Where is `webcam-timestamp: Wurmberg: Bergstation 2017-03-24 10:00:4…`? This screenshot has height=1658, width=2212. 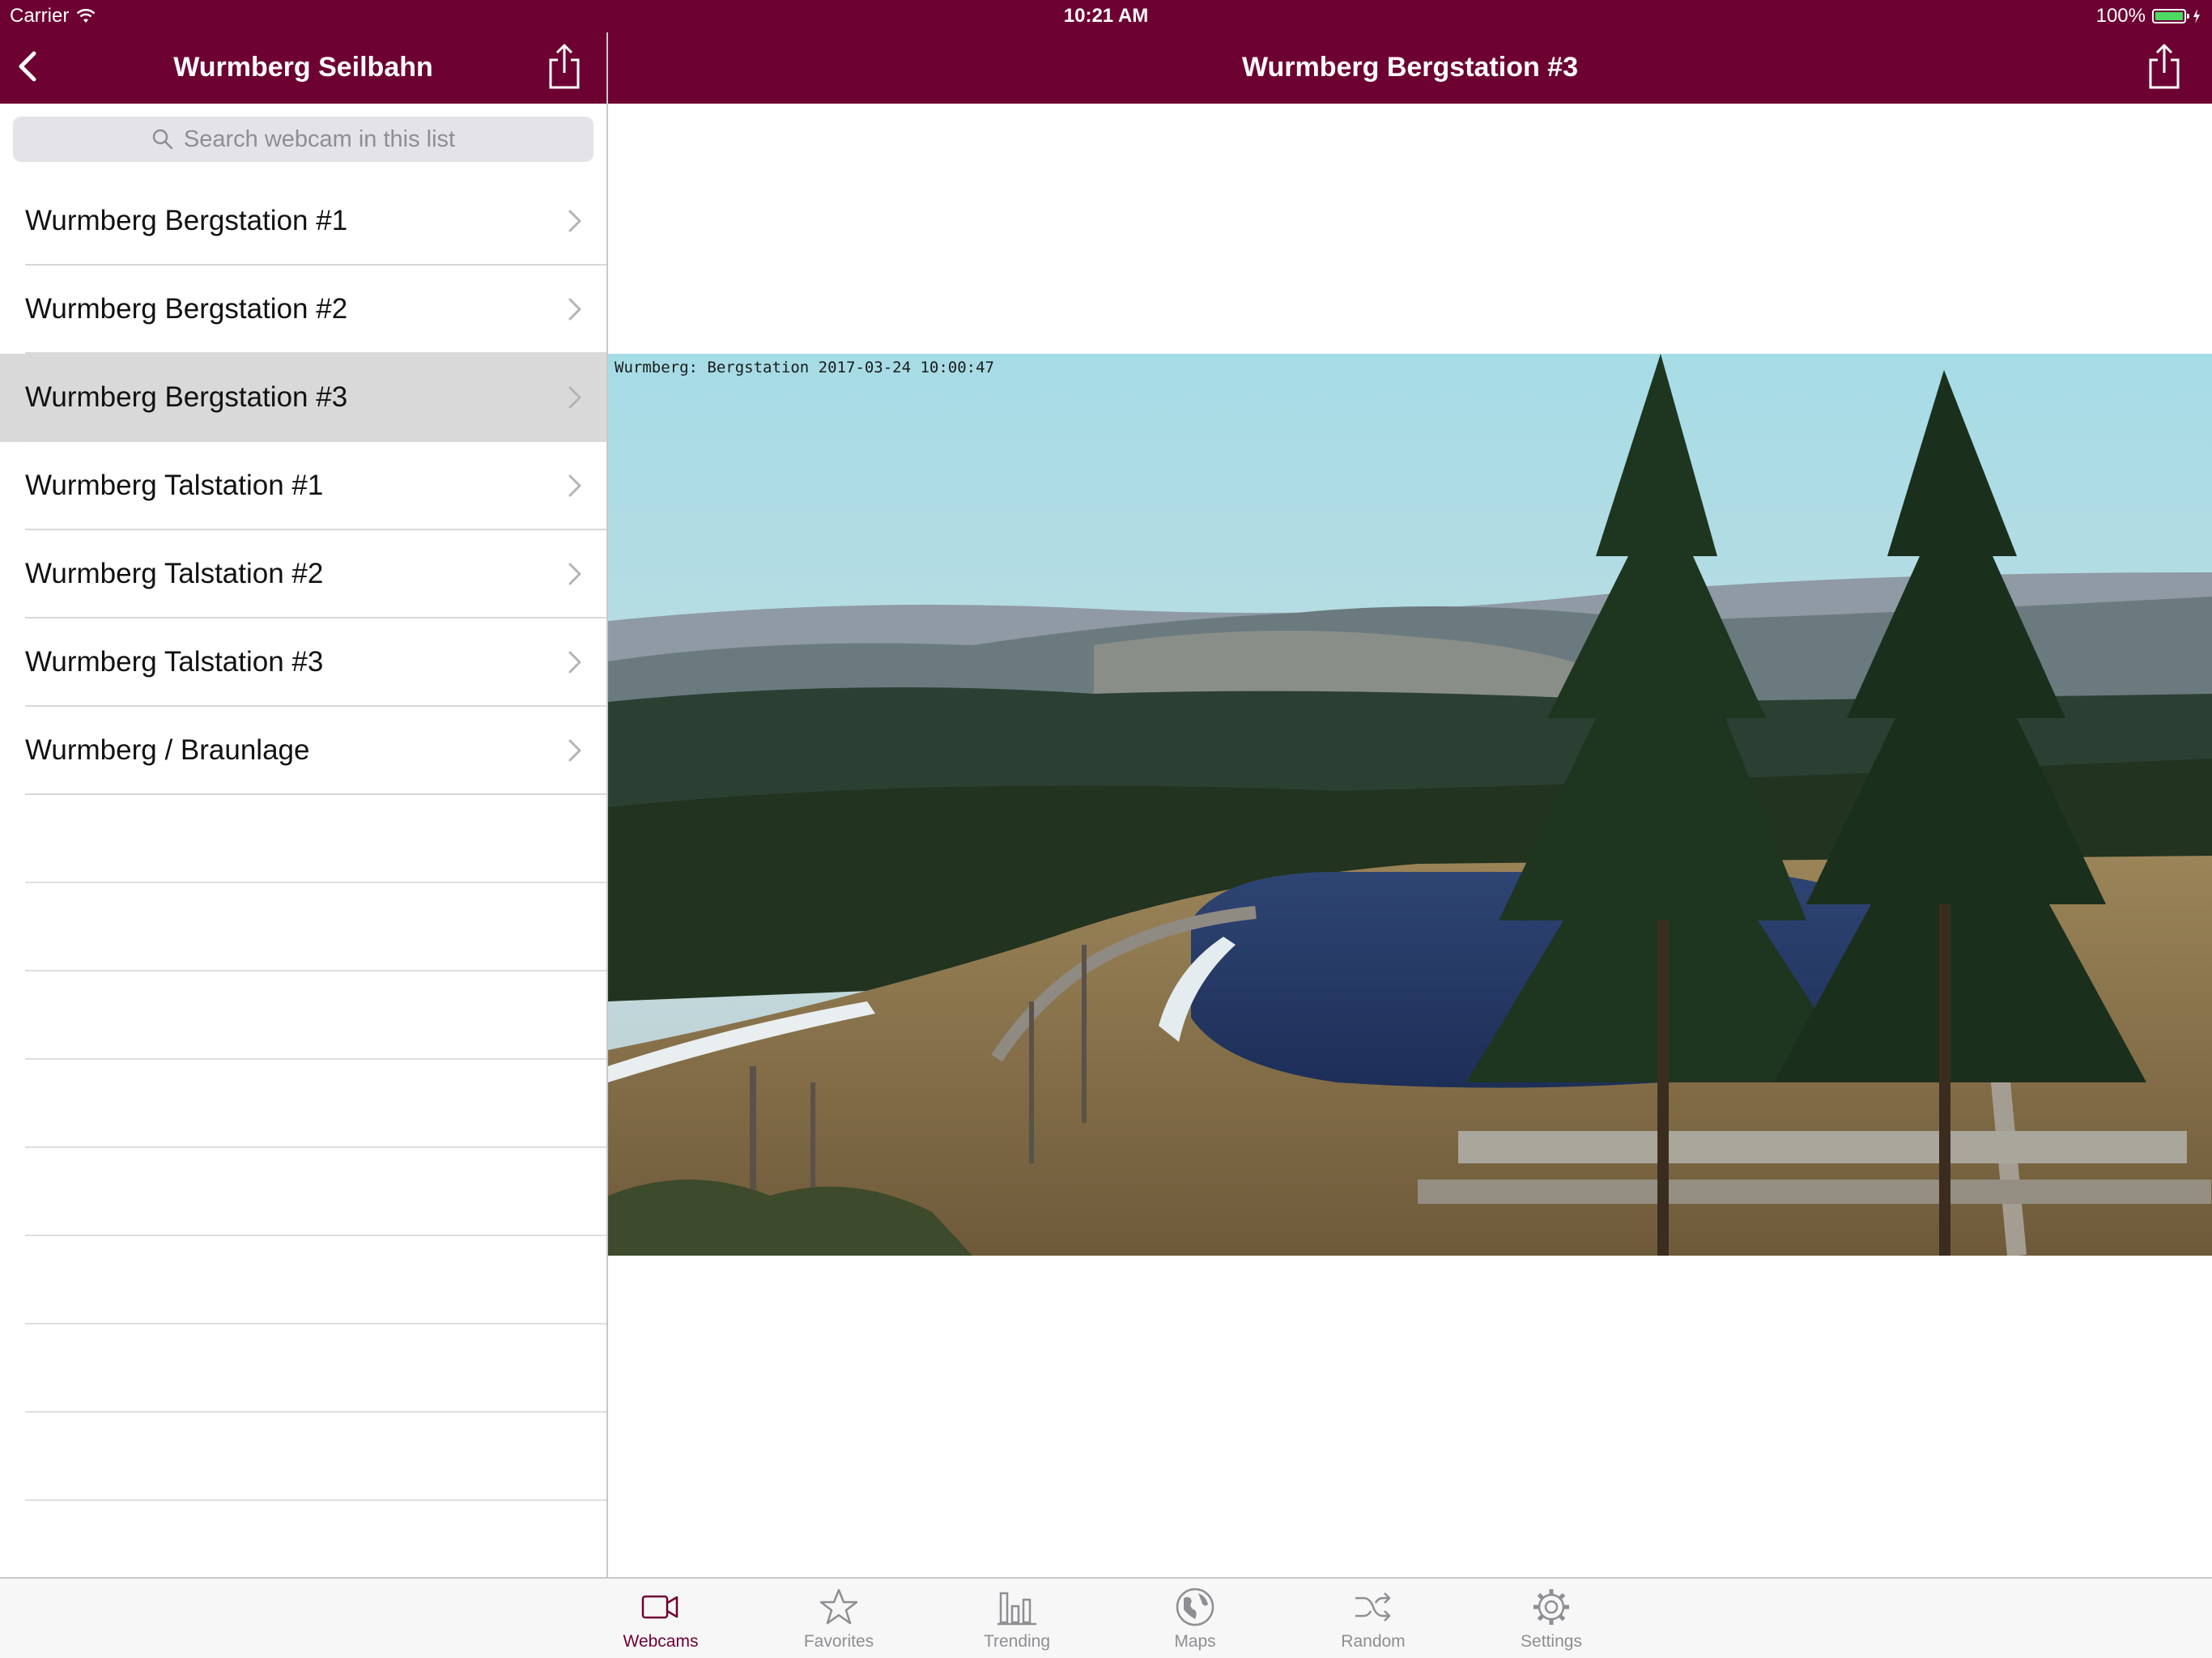
webcam-timestamp: Wurmberg: Bergstation 2017-03-24 10:00:4… is located at coordinates (804, 367).